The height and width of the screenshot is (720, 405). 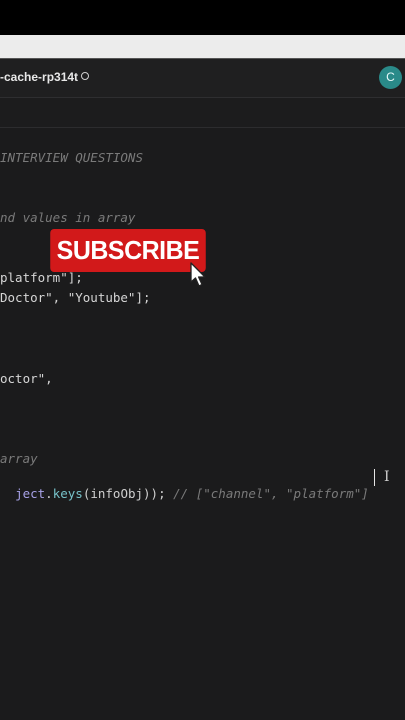 I want to click on subscribe-button: SUBSCRIBE, so click(x=128, y=250).